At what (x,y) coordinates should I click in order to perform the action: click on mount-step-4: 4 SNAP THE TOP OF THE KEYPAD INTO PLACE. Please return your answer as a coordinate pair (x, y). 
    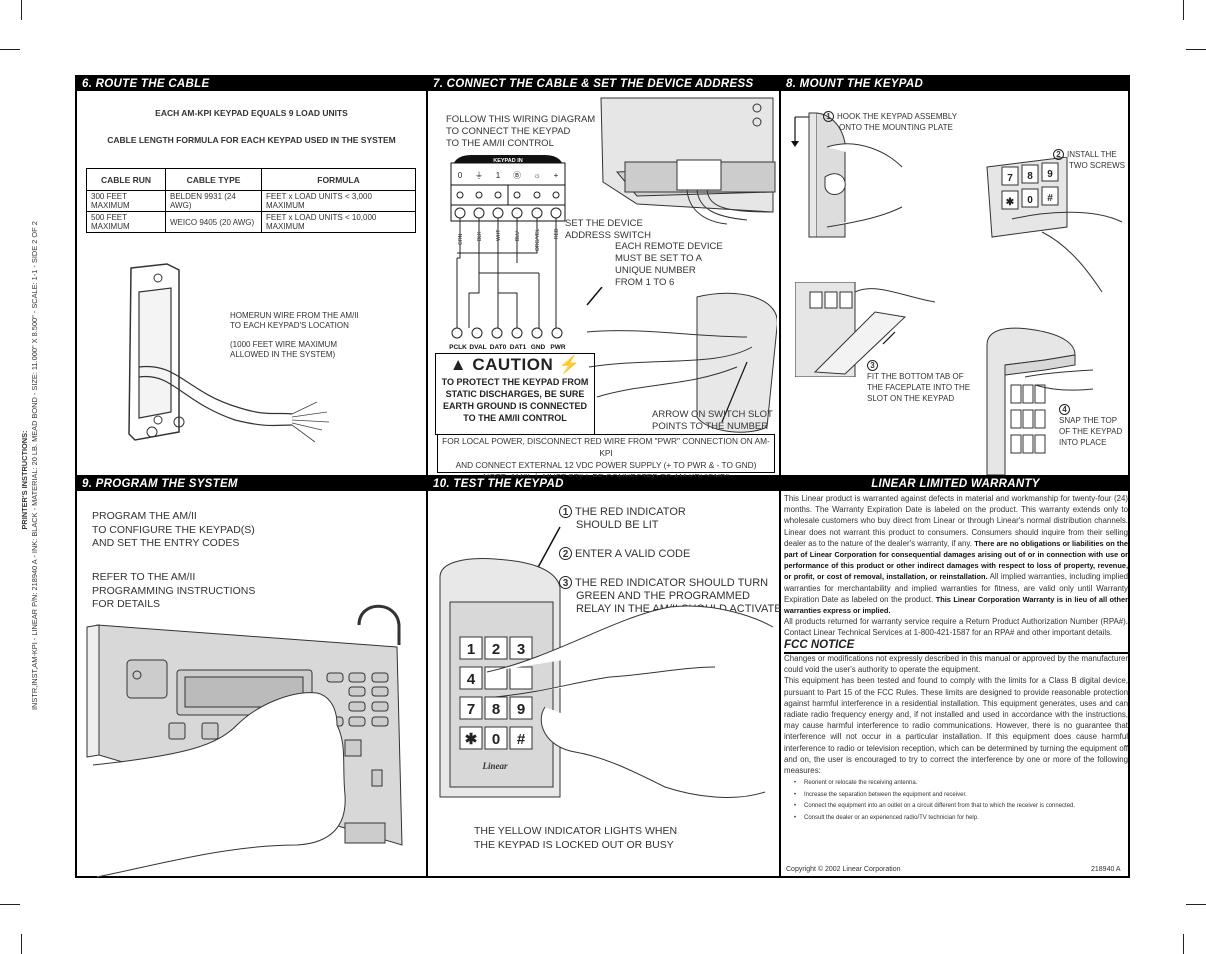
    Looking at the image, I should click on (1090, 426).